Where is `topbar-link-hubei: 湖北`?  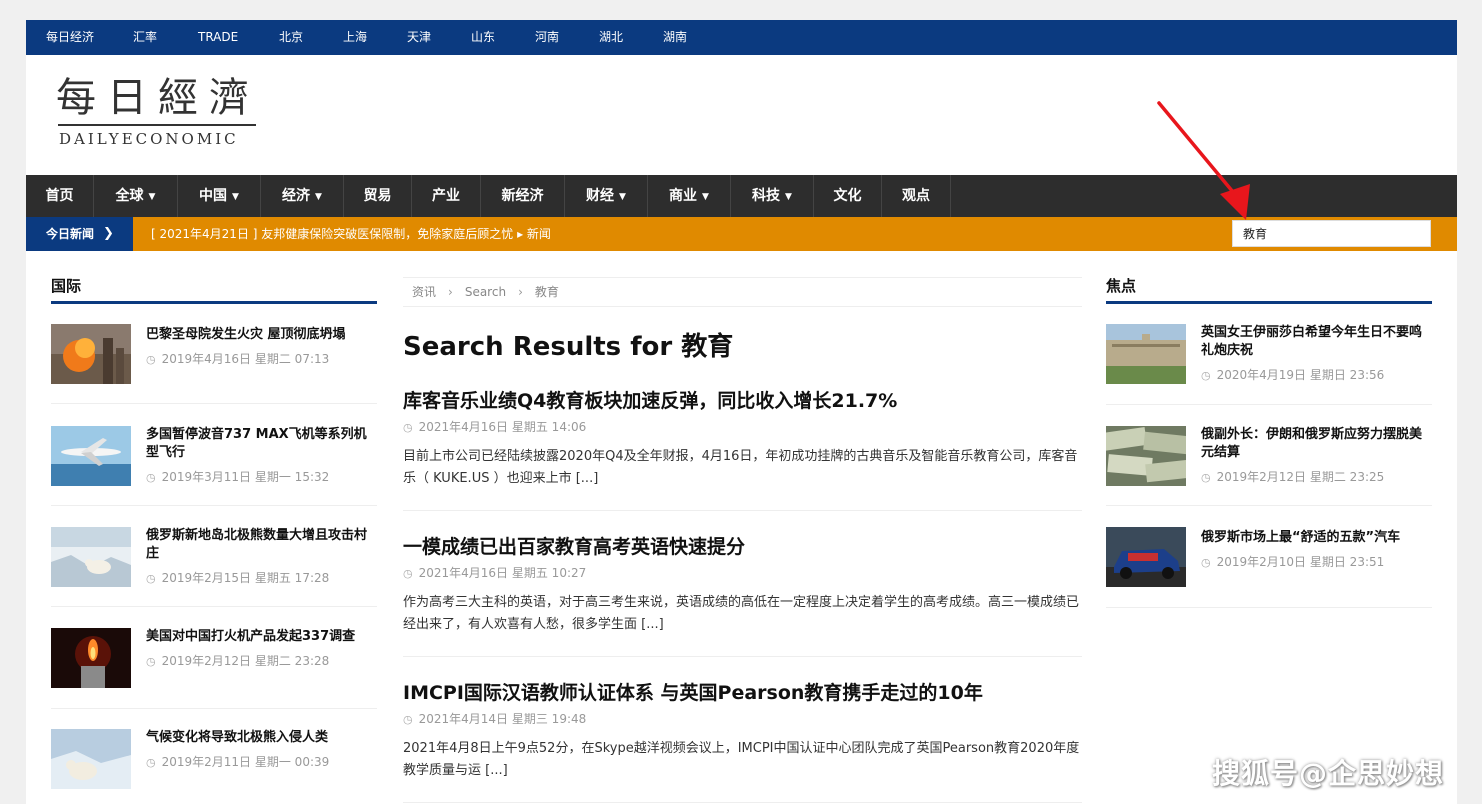
topbar-link-hubei: 湖北 is located at coordinates (611, 37).